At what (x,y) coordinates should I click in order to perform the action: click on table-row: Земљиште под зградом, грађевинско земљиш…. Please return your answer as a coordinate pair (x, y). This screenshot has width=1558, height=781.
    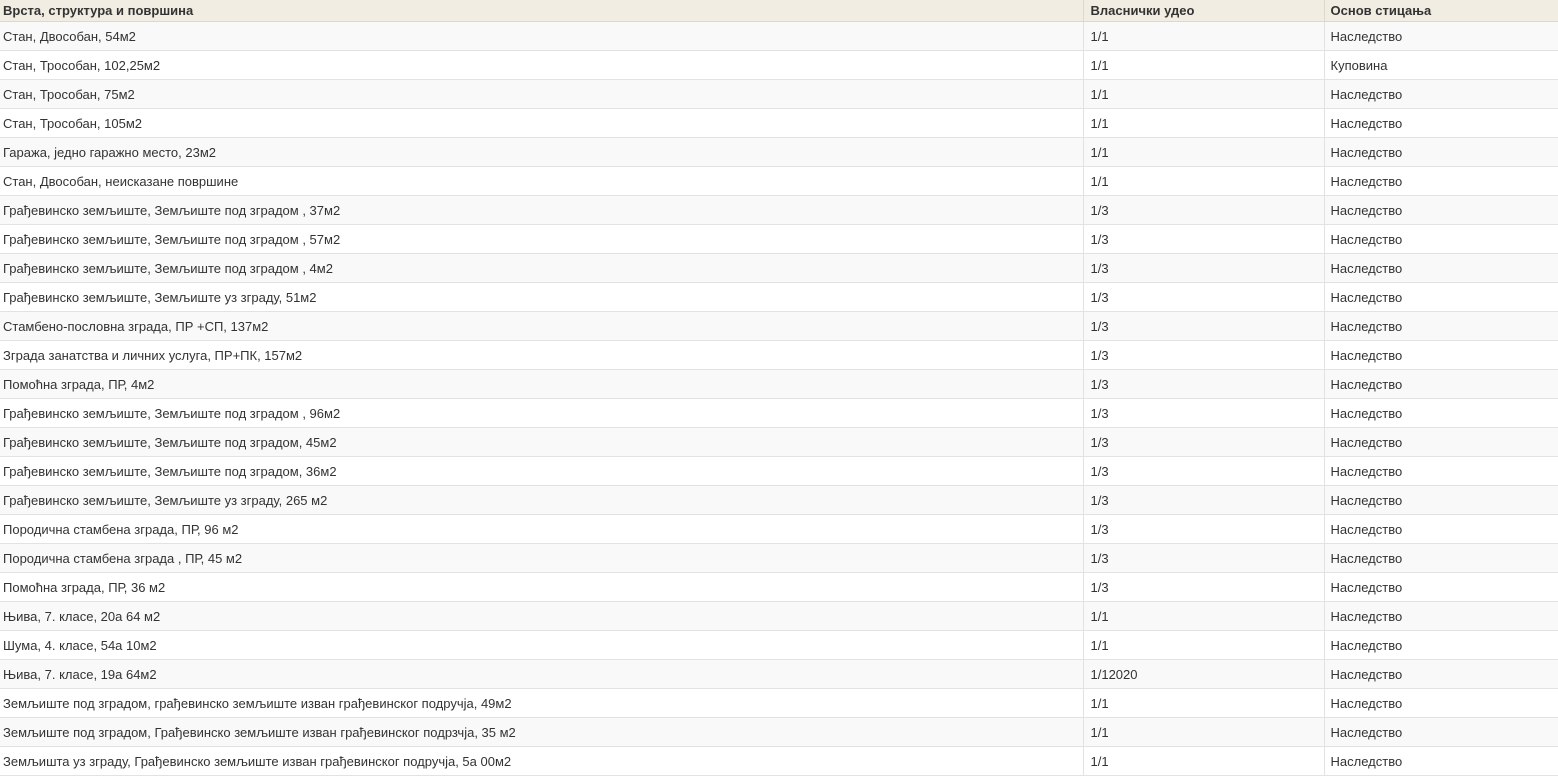
    Looking at the image, I should click on (779, 703).